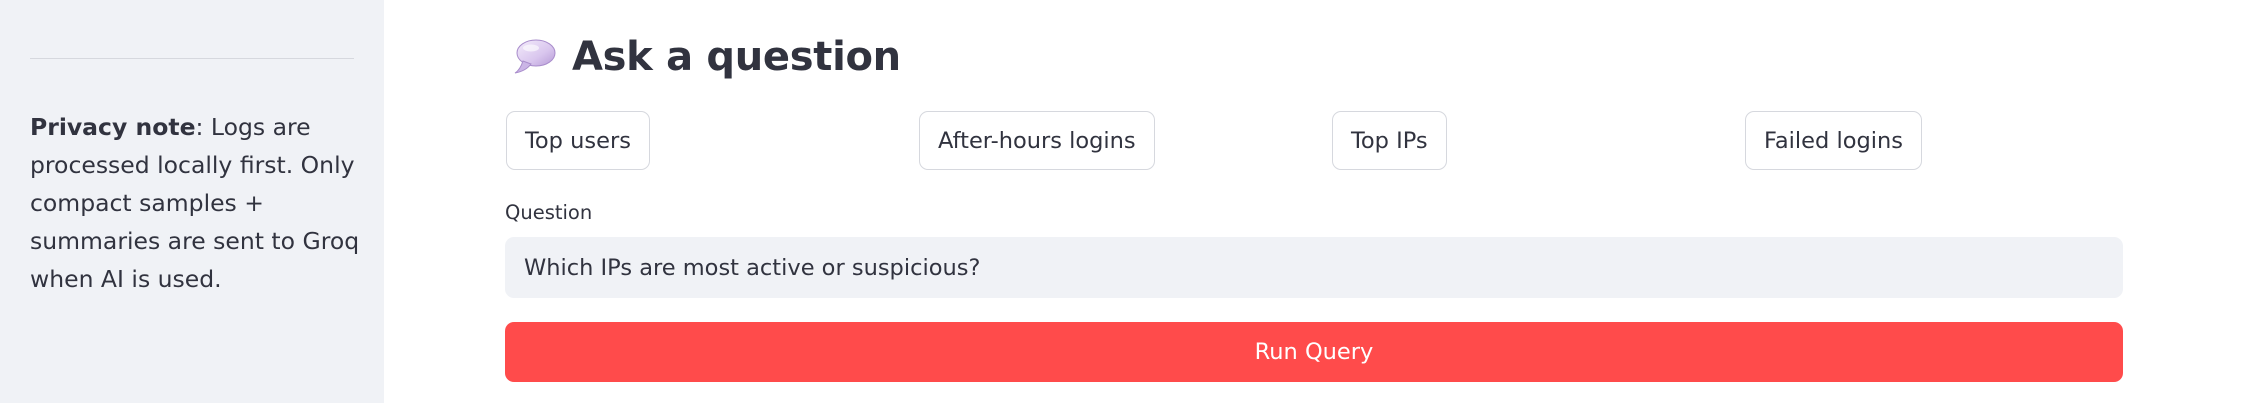 The image size is (2251, 403). I want to click on privacy-note-label: Privacy note, so click(113, 127).